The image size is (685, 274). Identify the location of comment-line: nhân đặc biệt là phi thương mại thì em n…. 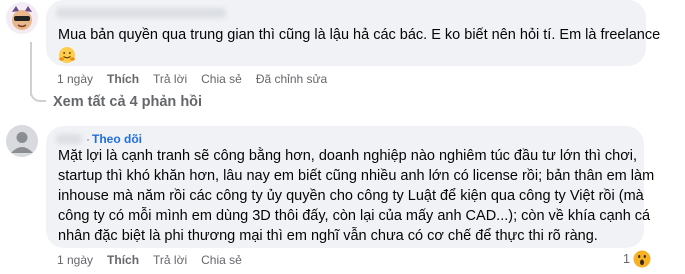
(328, 236).